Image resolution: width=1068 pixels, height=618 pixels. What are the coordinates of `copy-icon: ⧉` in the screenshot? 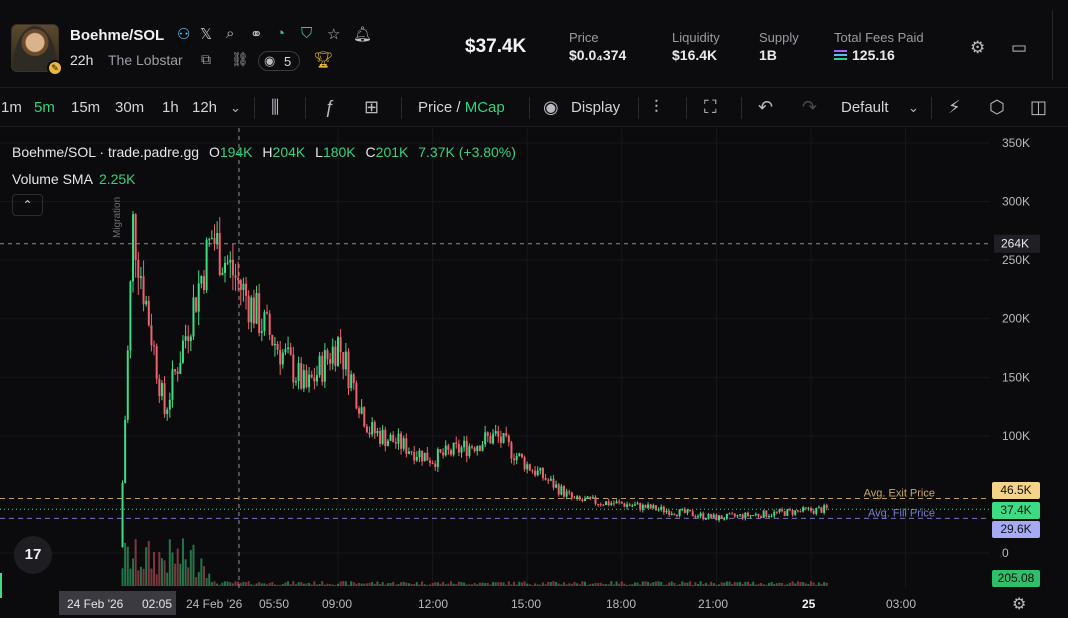 It's located at (206, 59).